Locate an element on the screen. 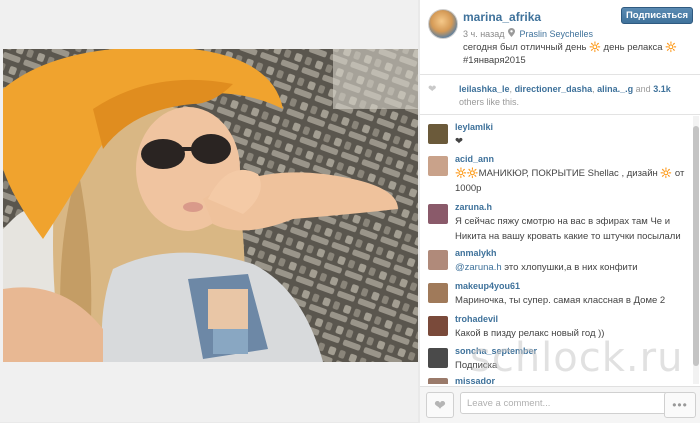 The image size is (700, 423). comment-input is located at coordinates (564, 403).